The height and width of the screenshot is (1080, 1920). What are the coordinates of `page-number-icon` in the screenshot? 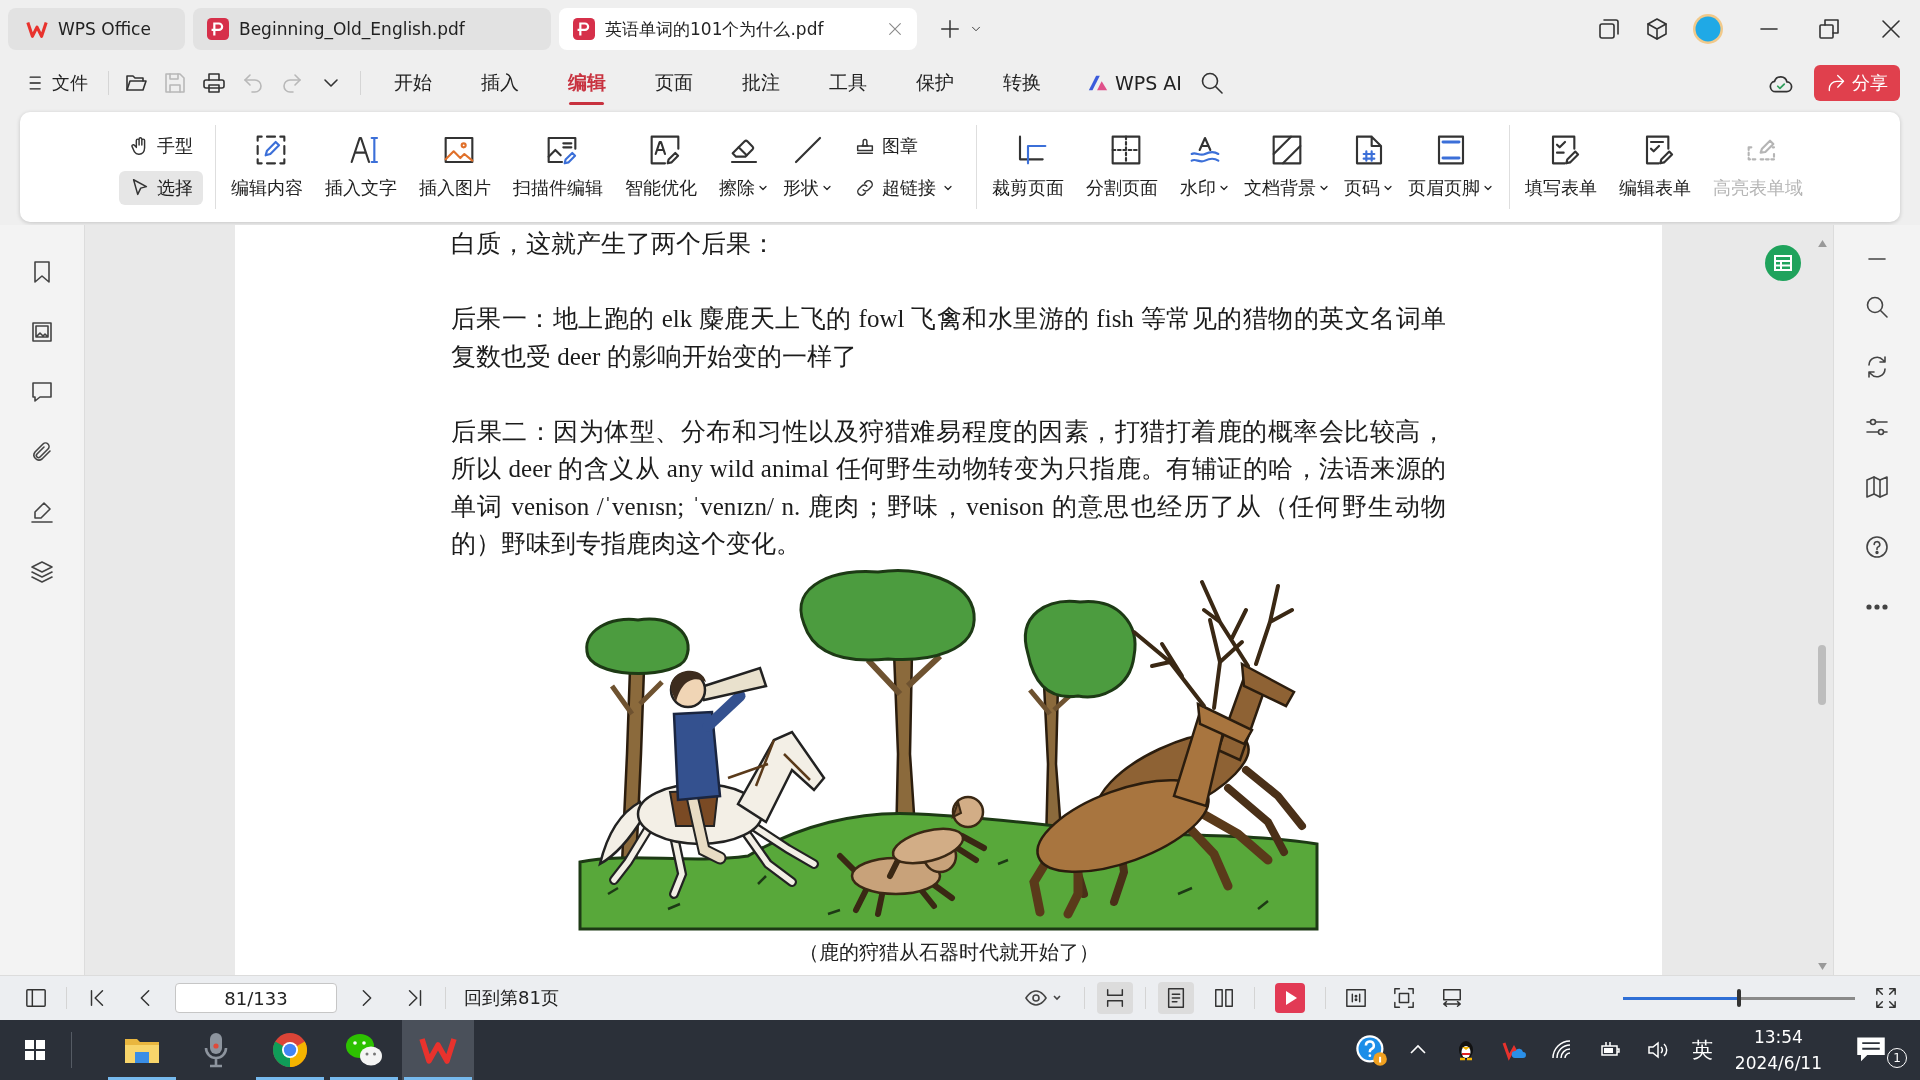 It's located at (1369, 150).